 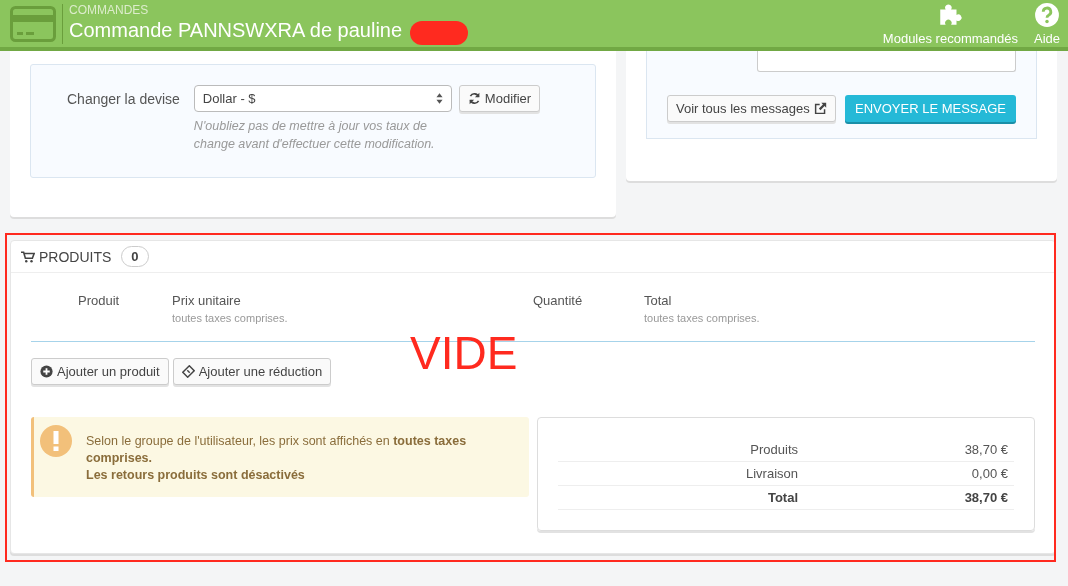 I want to click on field-label: Changer la devise, so click(x=123, y=99).